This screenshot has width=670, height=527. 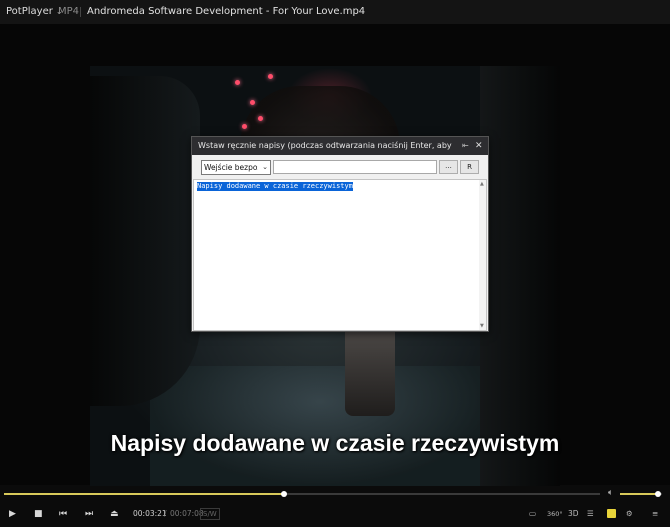 I want to click on volume-level, so click(x=639, y=494).